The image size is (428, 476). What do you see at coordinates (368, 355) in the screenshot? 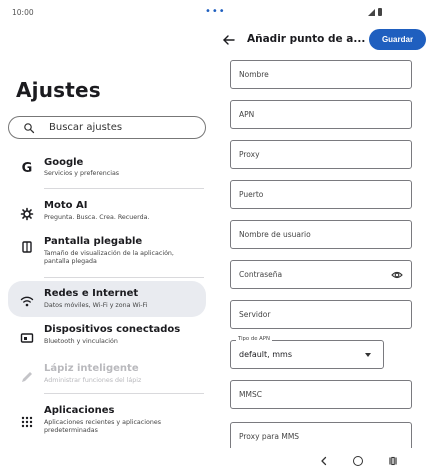
I see `chevron-down-icon` at bounding box center [368, 355].